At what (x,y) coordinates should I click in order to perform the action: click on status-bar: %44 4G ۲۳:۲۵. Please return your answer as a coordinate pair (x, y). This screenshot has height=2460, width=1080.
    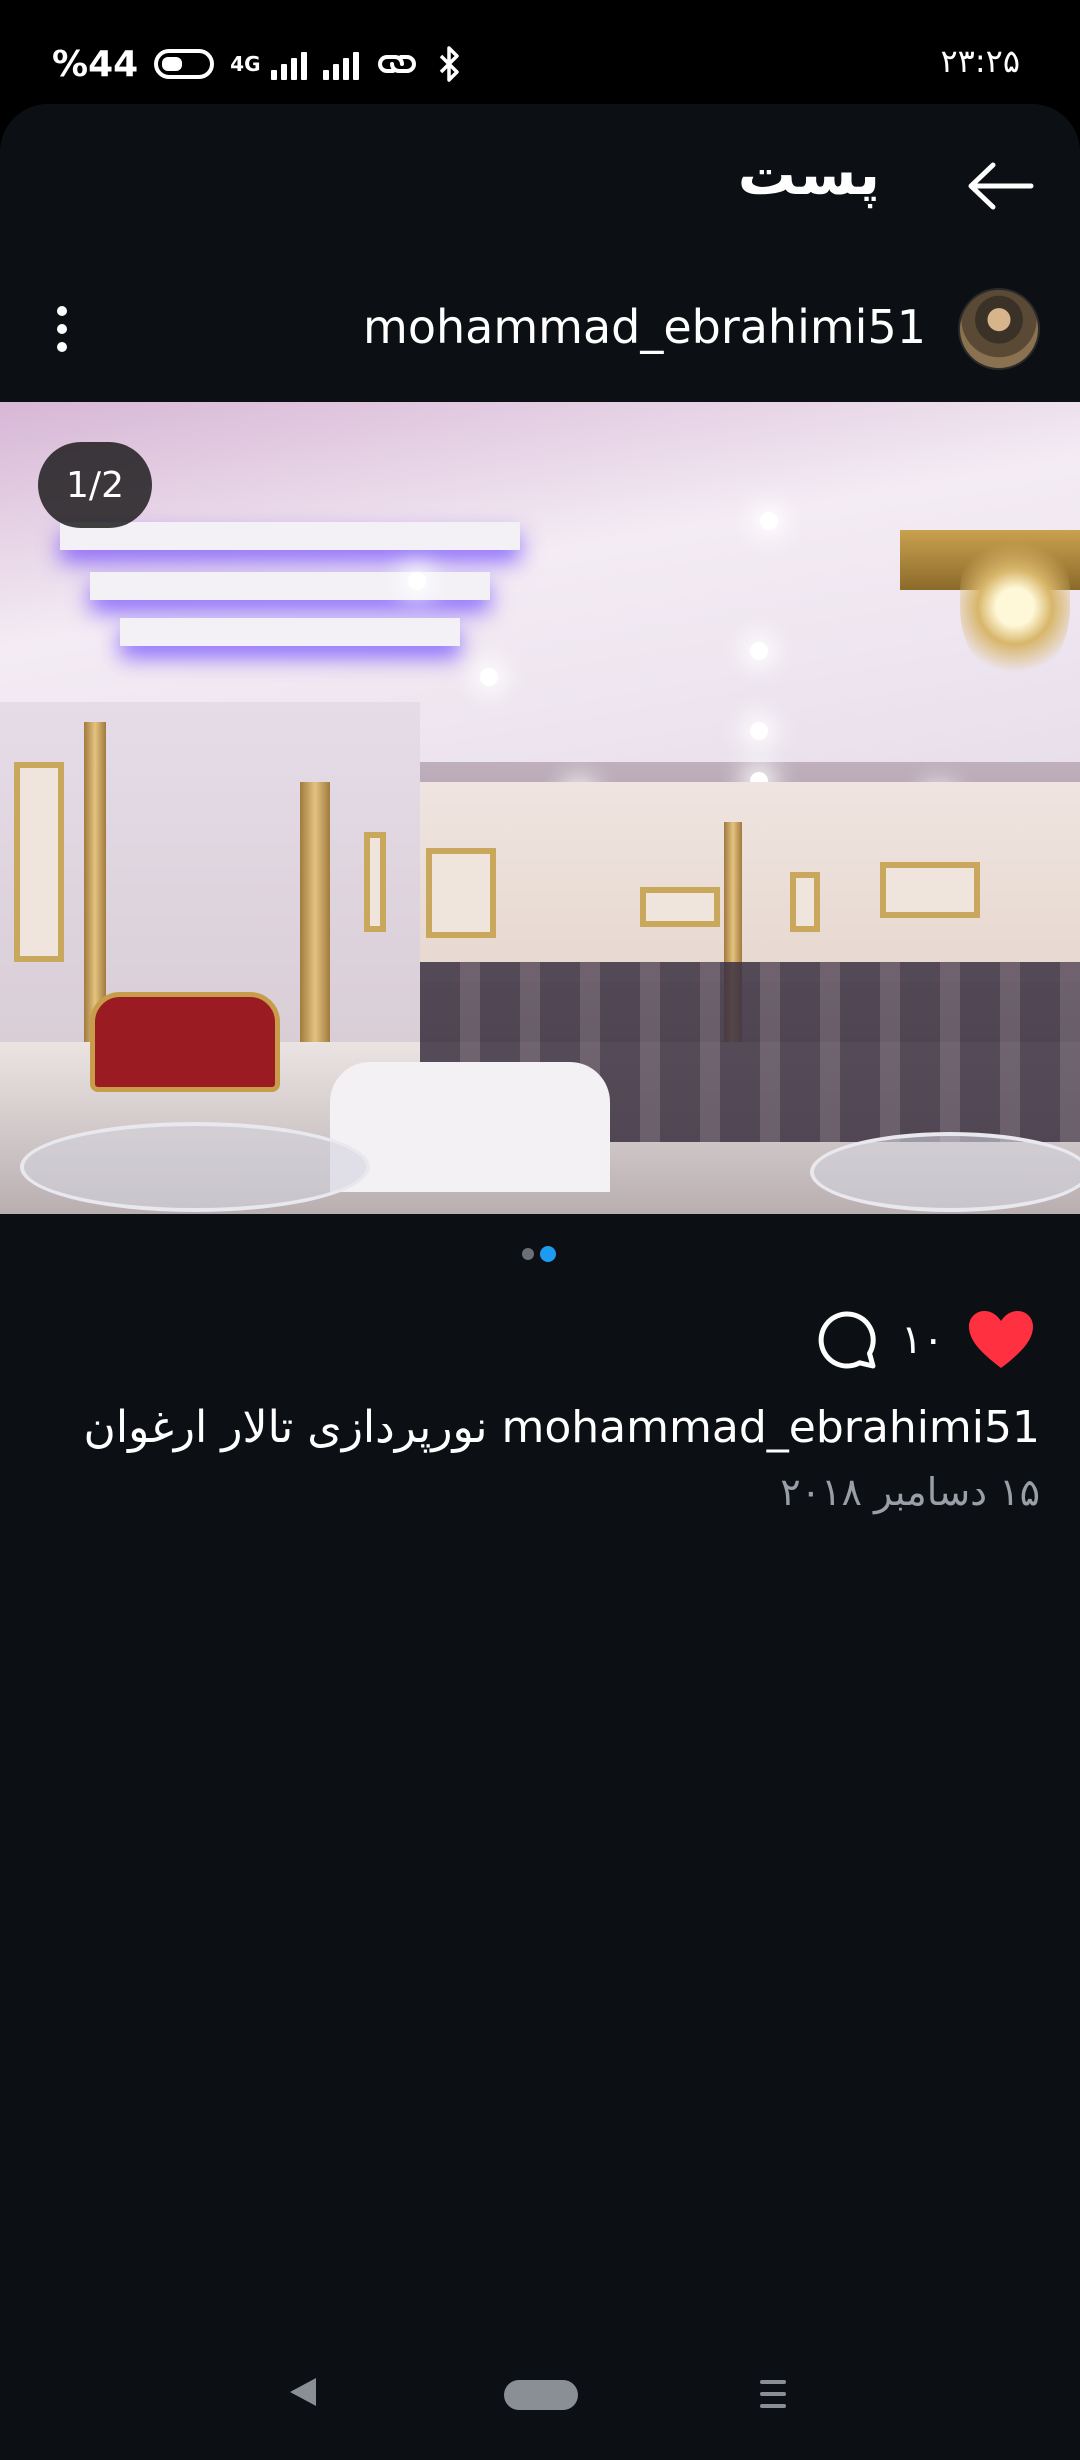
    Looking at the image, I should click on (540, 52).